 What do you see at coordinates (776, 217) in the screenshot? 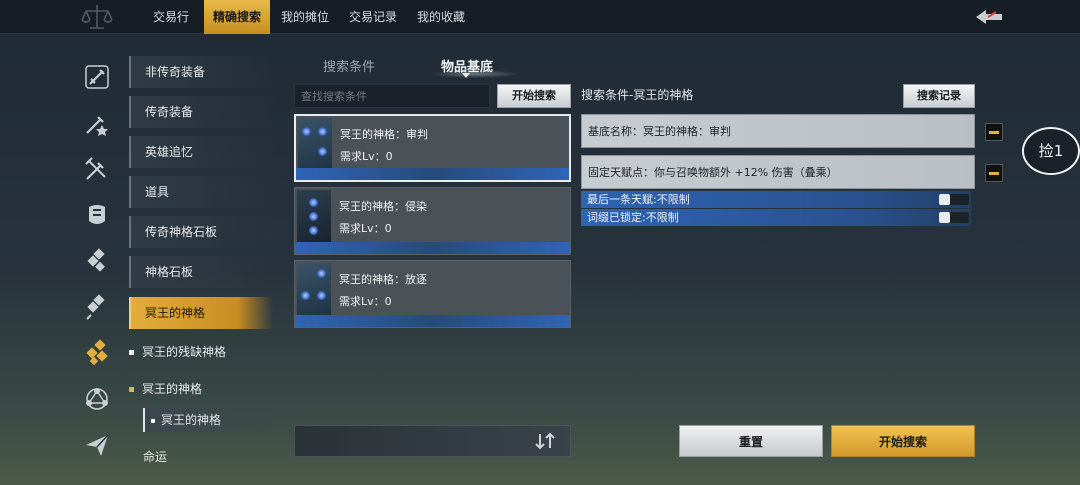
I see `option-affix-locked: 词缀已锁定:不限制` at bounding box center [776, 217].